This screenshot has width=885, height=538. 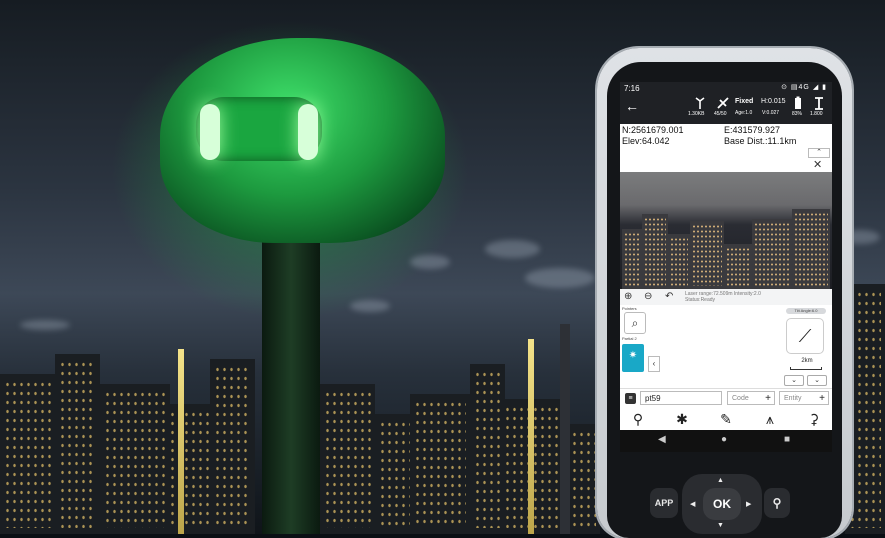 What do you see at coordinates (630, 398) in the screenshot?
I see `document-icon: ≡` at bounding box center [630, 398].